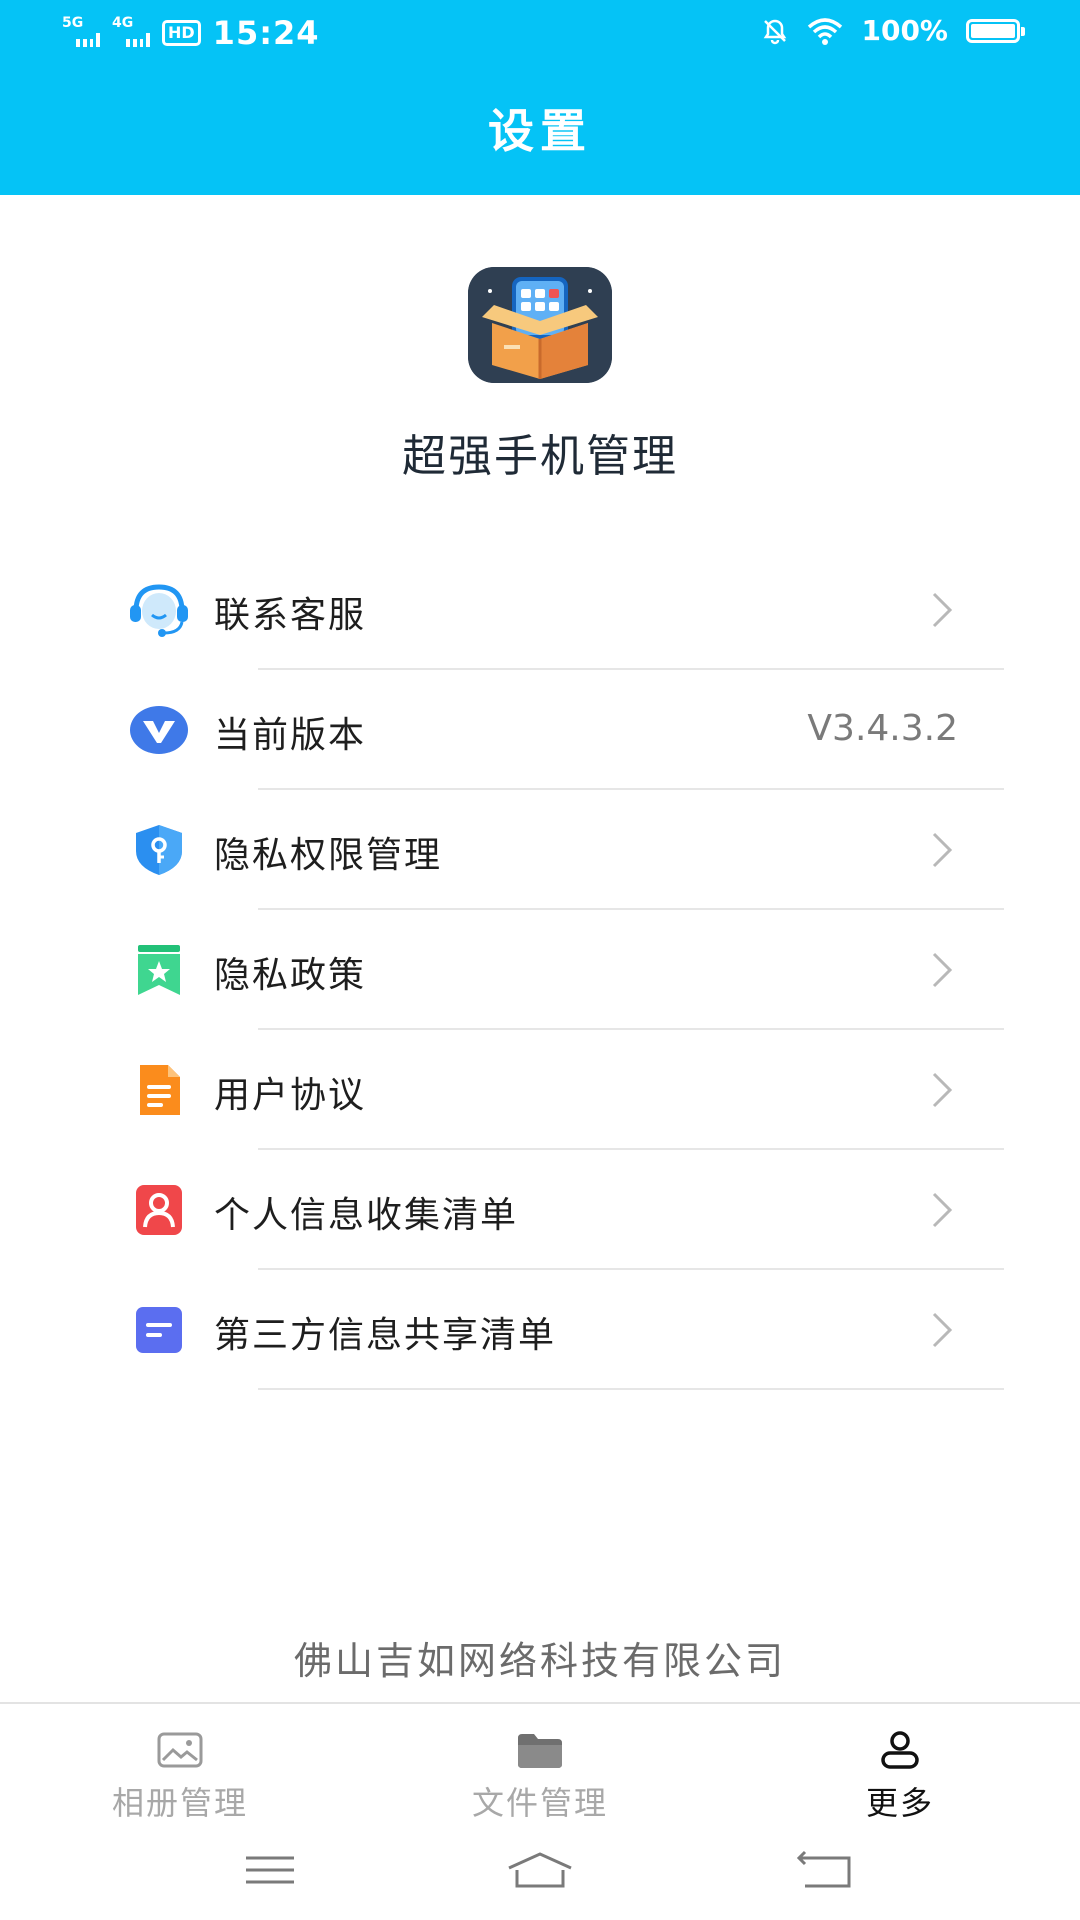  What do you see at coordinates (540, 131) in the screenshot?
I see `page-title: 设置` at bounding box center [540, 131].